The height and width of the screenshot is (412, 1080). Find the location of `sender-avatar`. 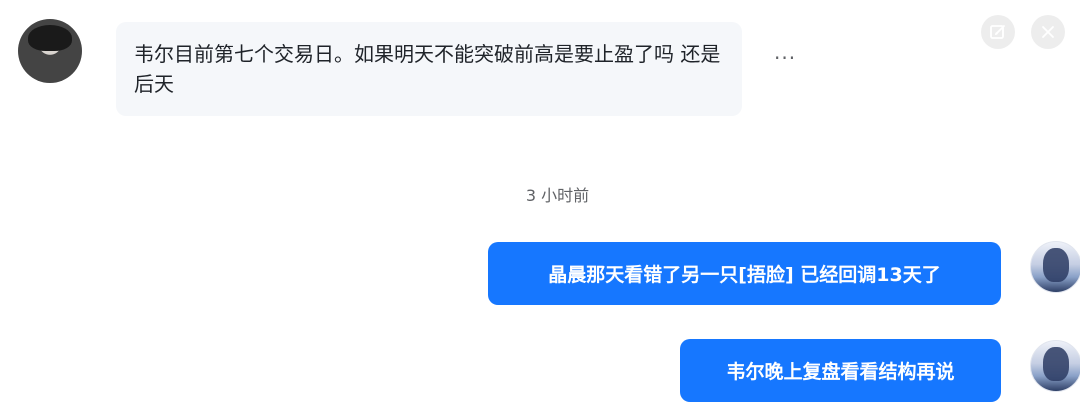

sender-avatar is located at coordinates (50, 51).